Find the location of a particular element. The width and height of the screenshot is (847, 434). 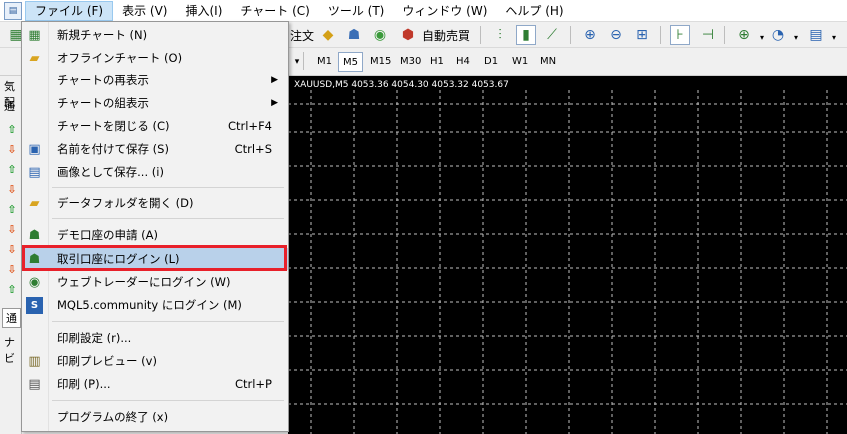

menu-item-demo-account: ☗ デモ口座の申請 (A) is located at coordinates (155, 235).